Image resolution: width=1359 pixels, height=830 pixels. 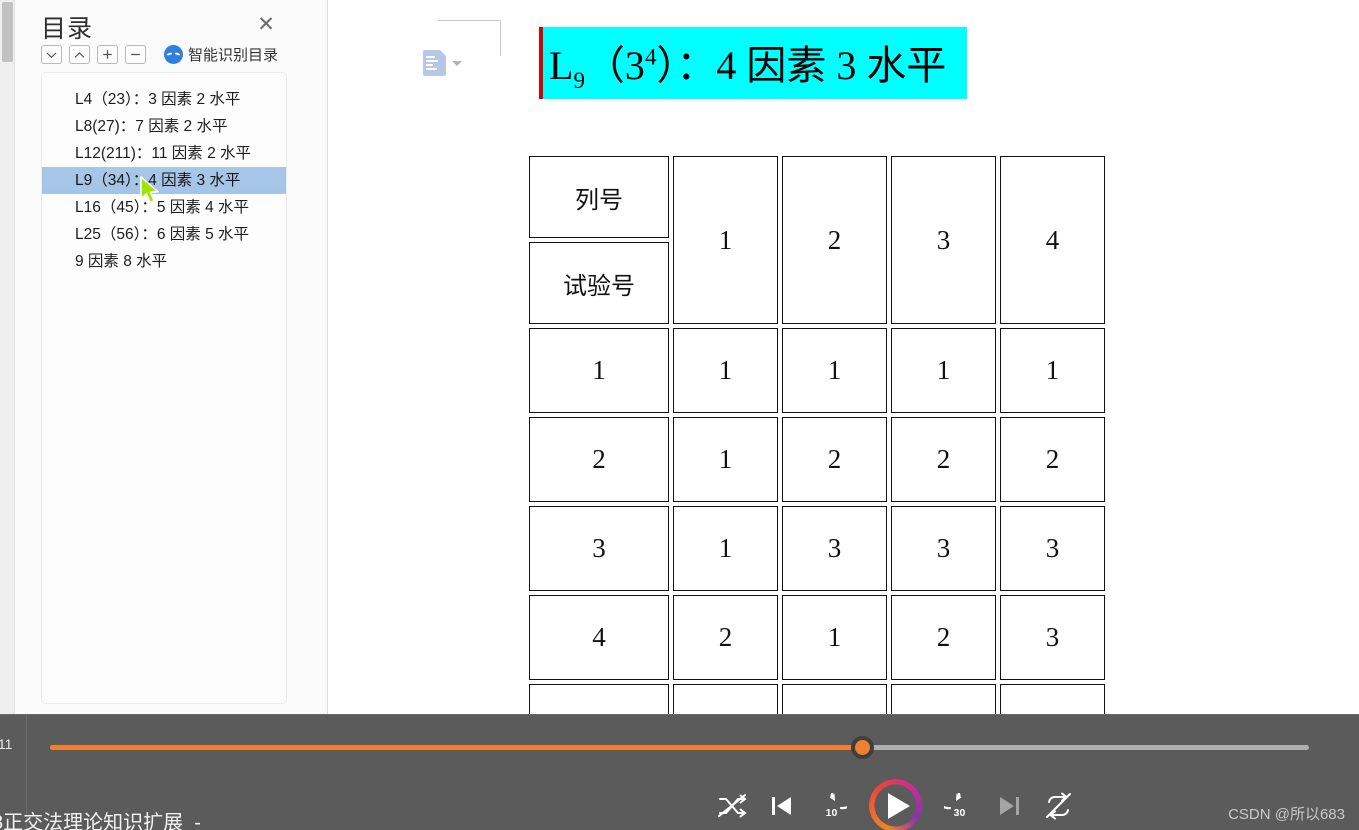 What do you see at coordinates (579, 80) in the screenshot?
I see `title-subscript: 9` at bounding box center [579, 80].